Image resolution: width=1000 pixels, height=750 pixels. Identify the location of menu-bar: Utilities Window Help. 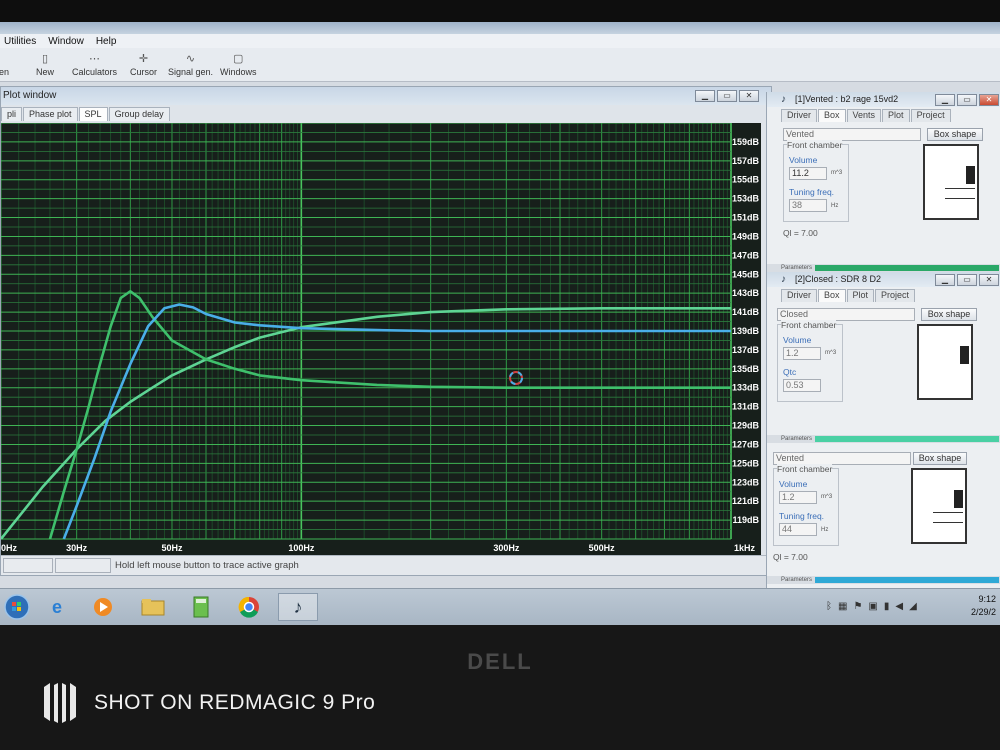
(500, 41).